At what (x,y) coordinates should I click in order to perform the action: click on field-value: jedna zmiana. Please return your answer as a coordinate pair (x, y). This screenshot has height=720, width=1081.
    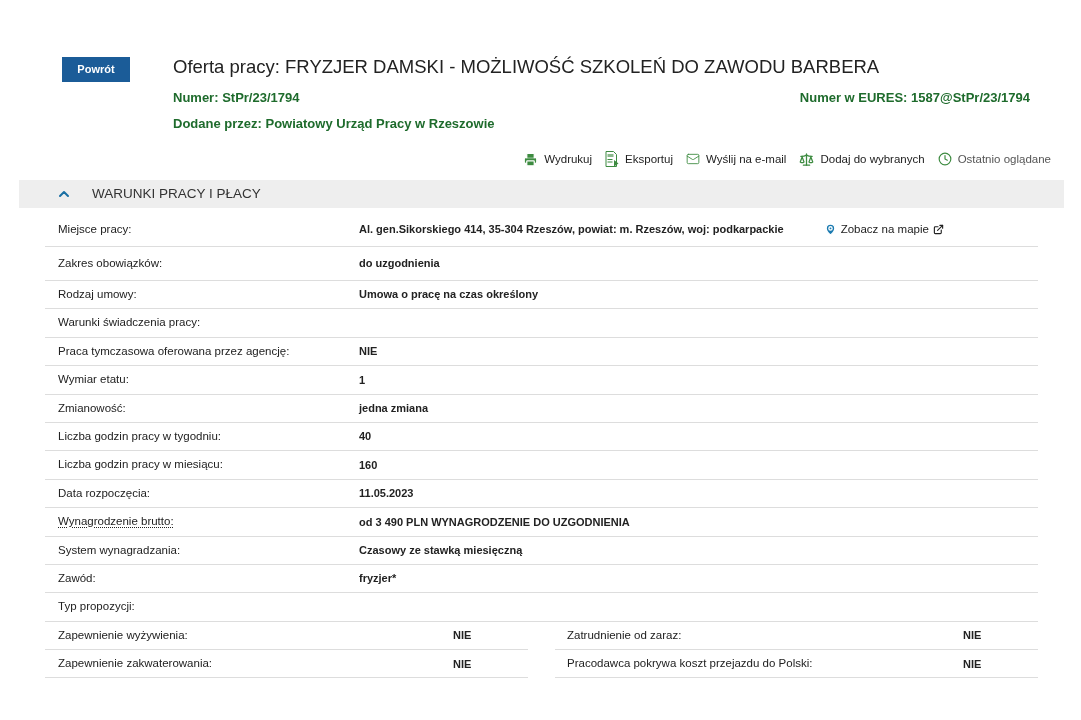
    Looking at the image, I should click on (394, 408).